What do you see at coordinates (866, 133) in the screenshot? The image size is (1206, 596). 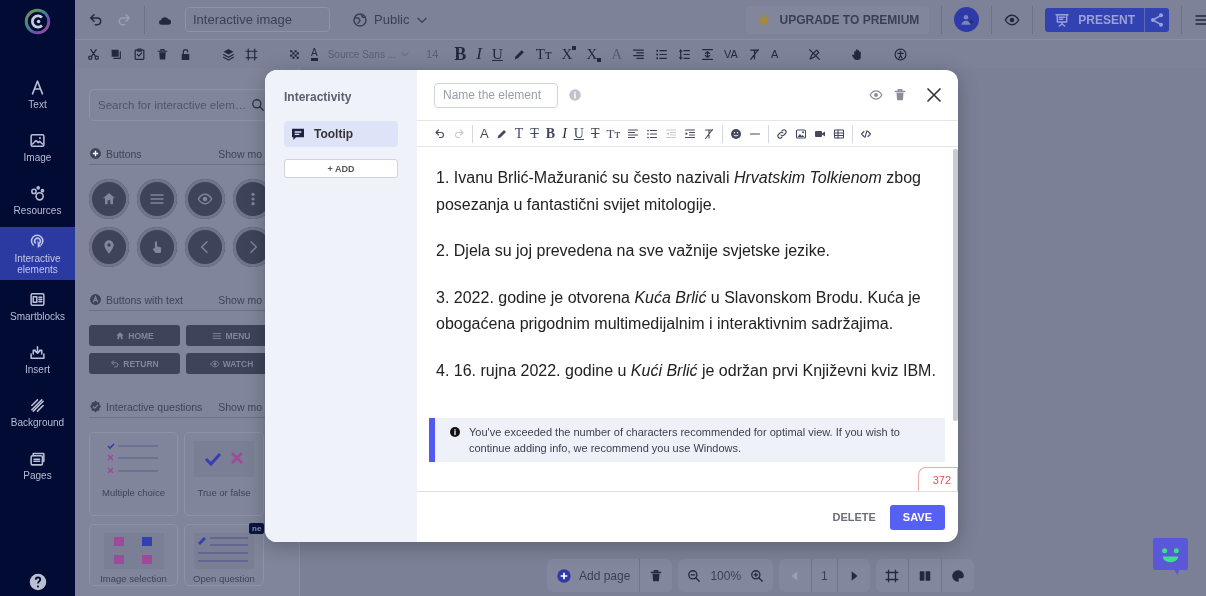 I see `code-icon` at bounding box center [866, 133].